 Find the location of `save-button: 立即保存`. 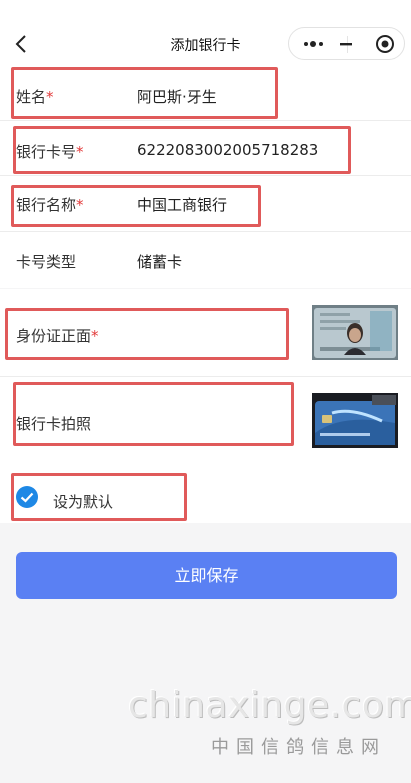

save-button: 立即保存 is located at coordinates (206, 575).